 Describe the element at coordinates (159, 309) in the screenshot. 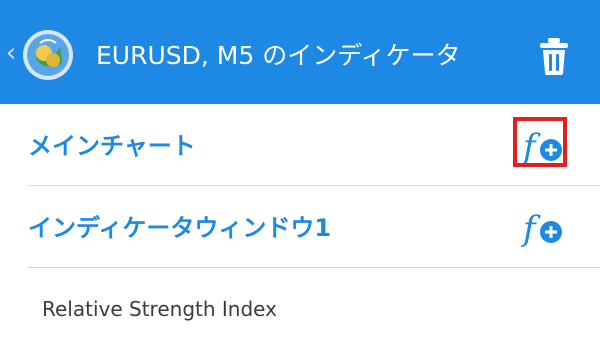

I see `indicator-label: Relative Strength Index` at that location.